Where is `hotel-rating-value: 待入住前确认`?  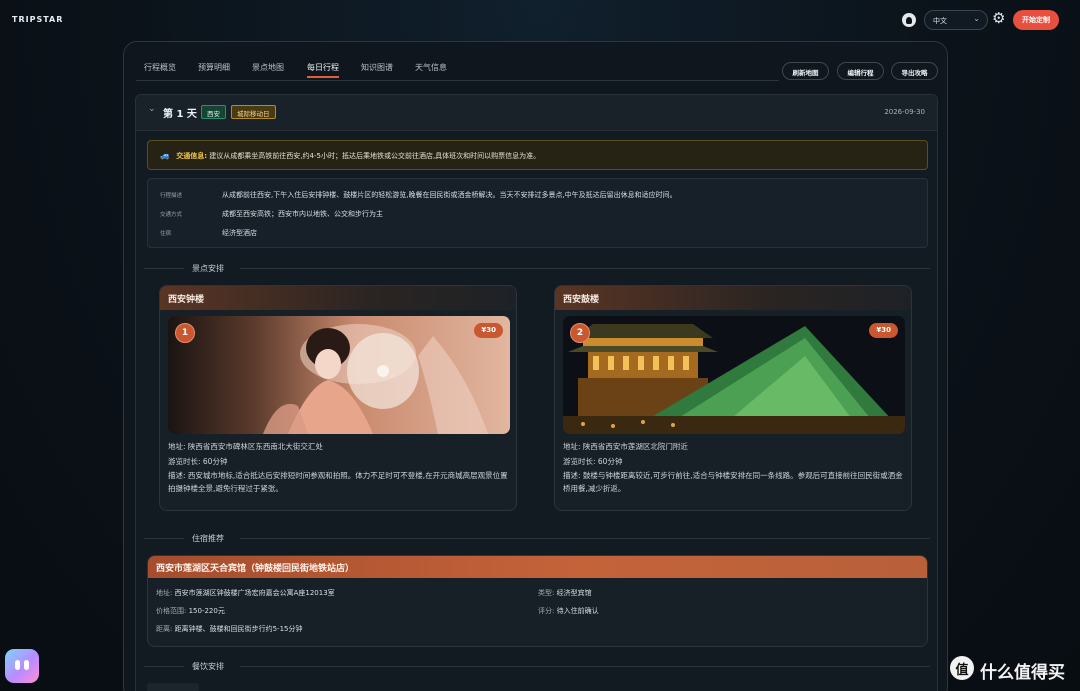
hotel-rating-value: 待入住前确认 is located at coordinates (577, 611).